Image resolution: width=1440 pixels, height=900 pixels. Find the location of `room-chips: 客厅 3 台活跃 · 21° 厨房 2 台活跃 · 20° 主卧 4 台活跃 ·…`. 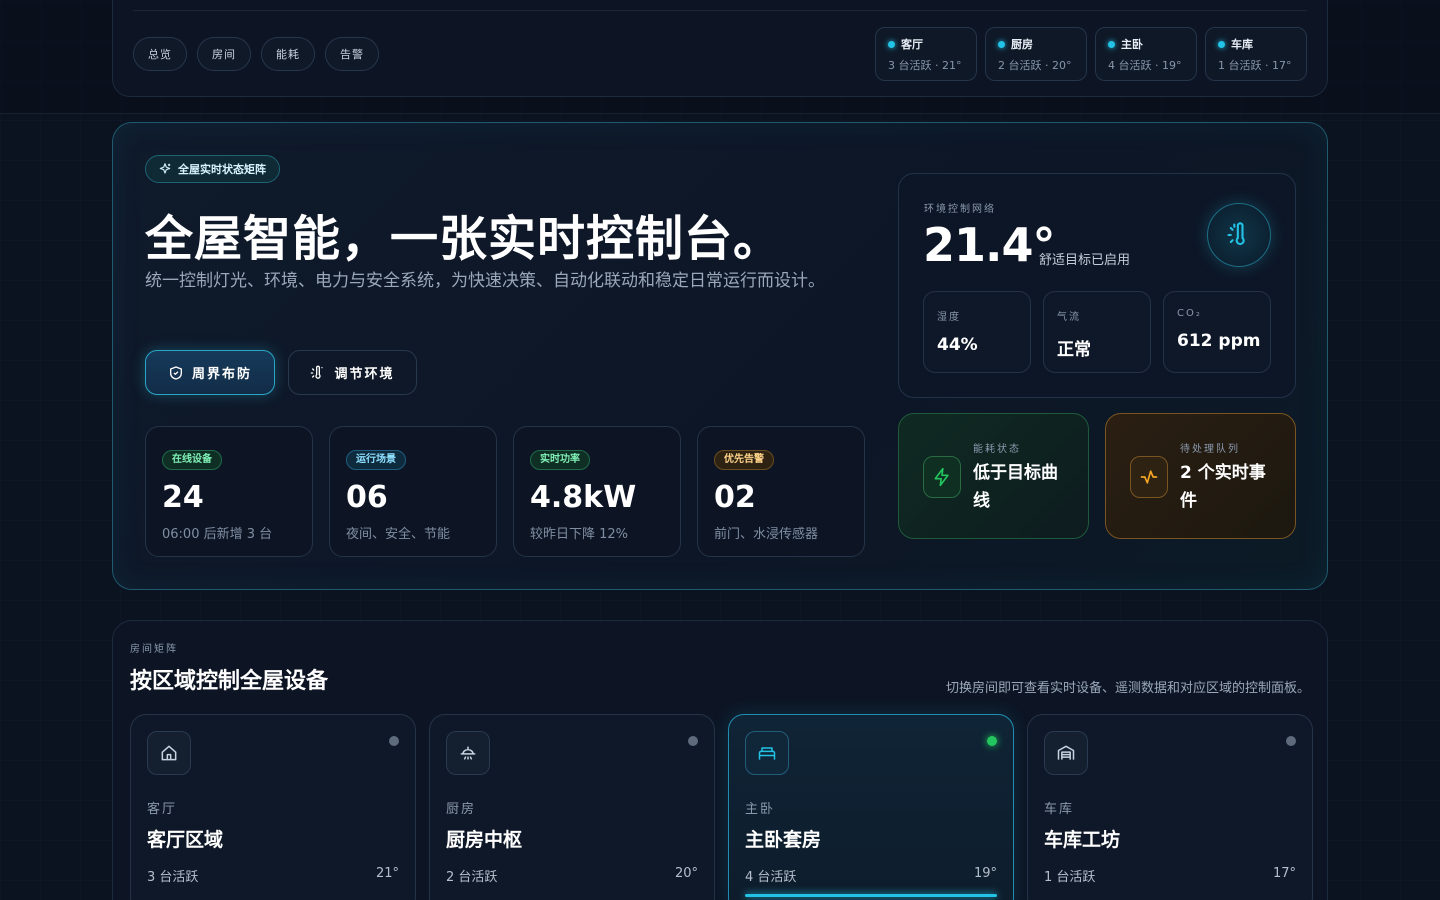

room-chips: 客厅 3 台活跃 · 21° 厨房 2 台活跃 · 20° 主卧 4 台活跃 ·… is located at coordinates (1091, 54).